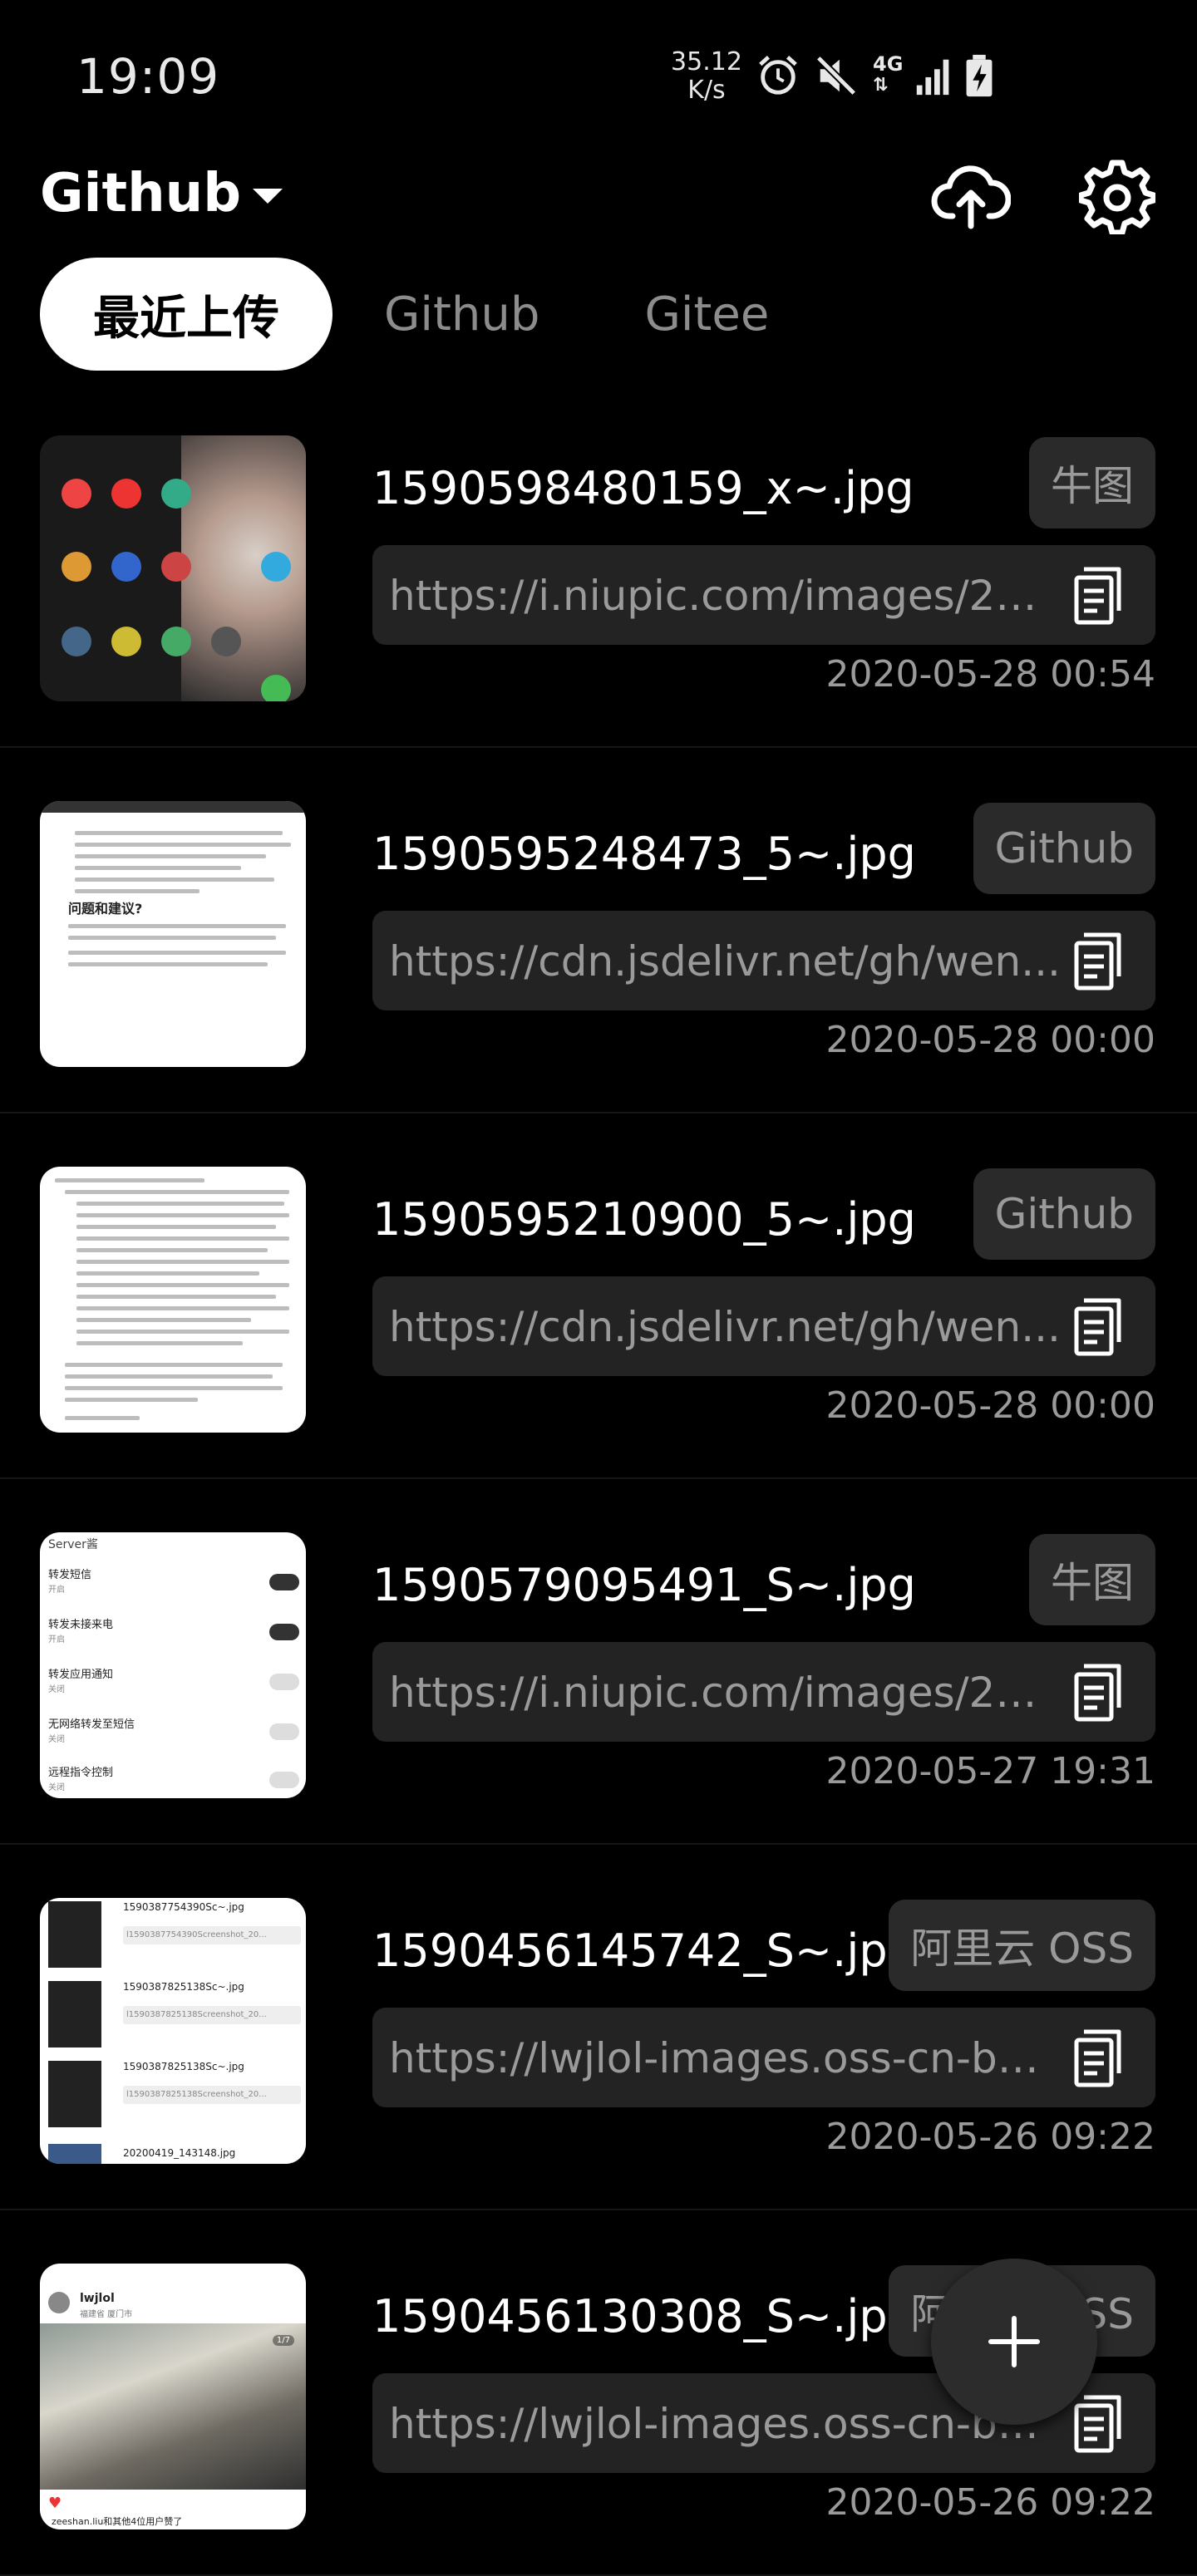  I want to click on server-title: Server酱, so click(73, 1544).